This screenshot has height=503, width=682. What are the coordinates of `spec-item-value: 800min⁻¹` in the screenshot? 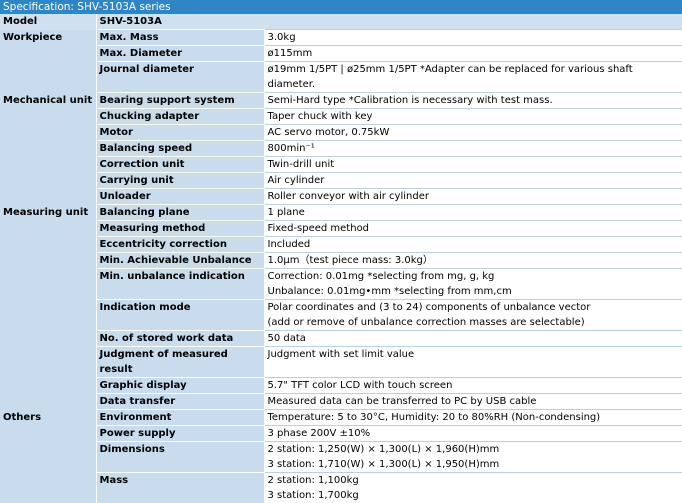 It's located at (473, 149).